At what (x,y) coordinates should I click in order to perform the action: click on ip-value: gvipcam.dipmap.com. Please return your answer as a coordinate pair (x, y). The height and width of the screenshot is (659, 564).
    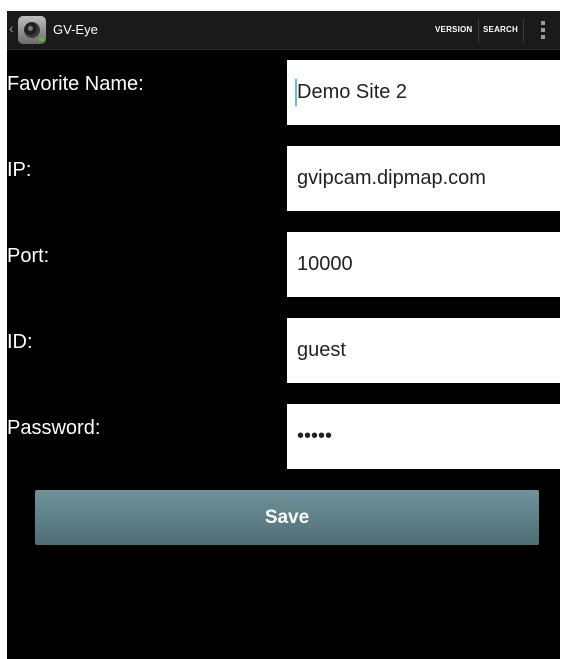
    Looking at the image, I should click on (391, 178).